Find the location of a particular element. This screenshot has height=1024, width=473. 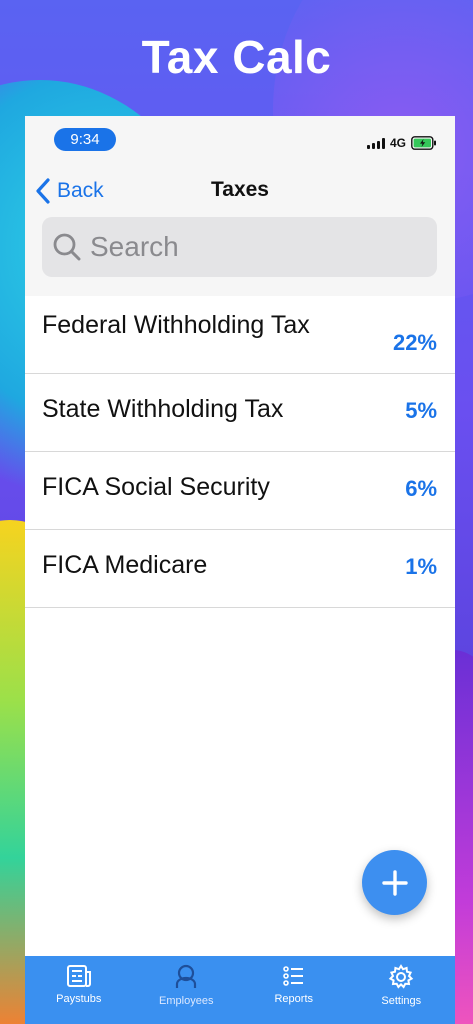

tax-row-social-security: FICA Social Security 6% is located at coordinates (240, 491).